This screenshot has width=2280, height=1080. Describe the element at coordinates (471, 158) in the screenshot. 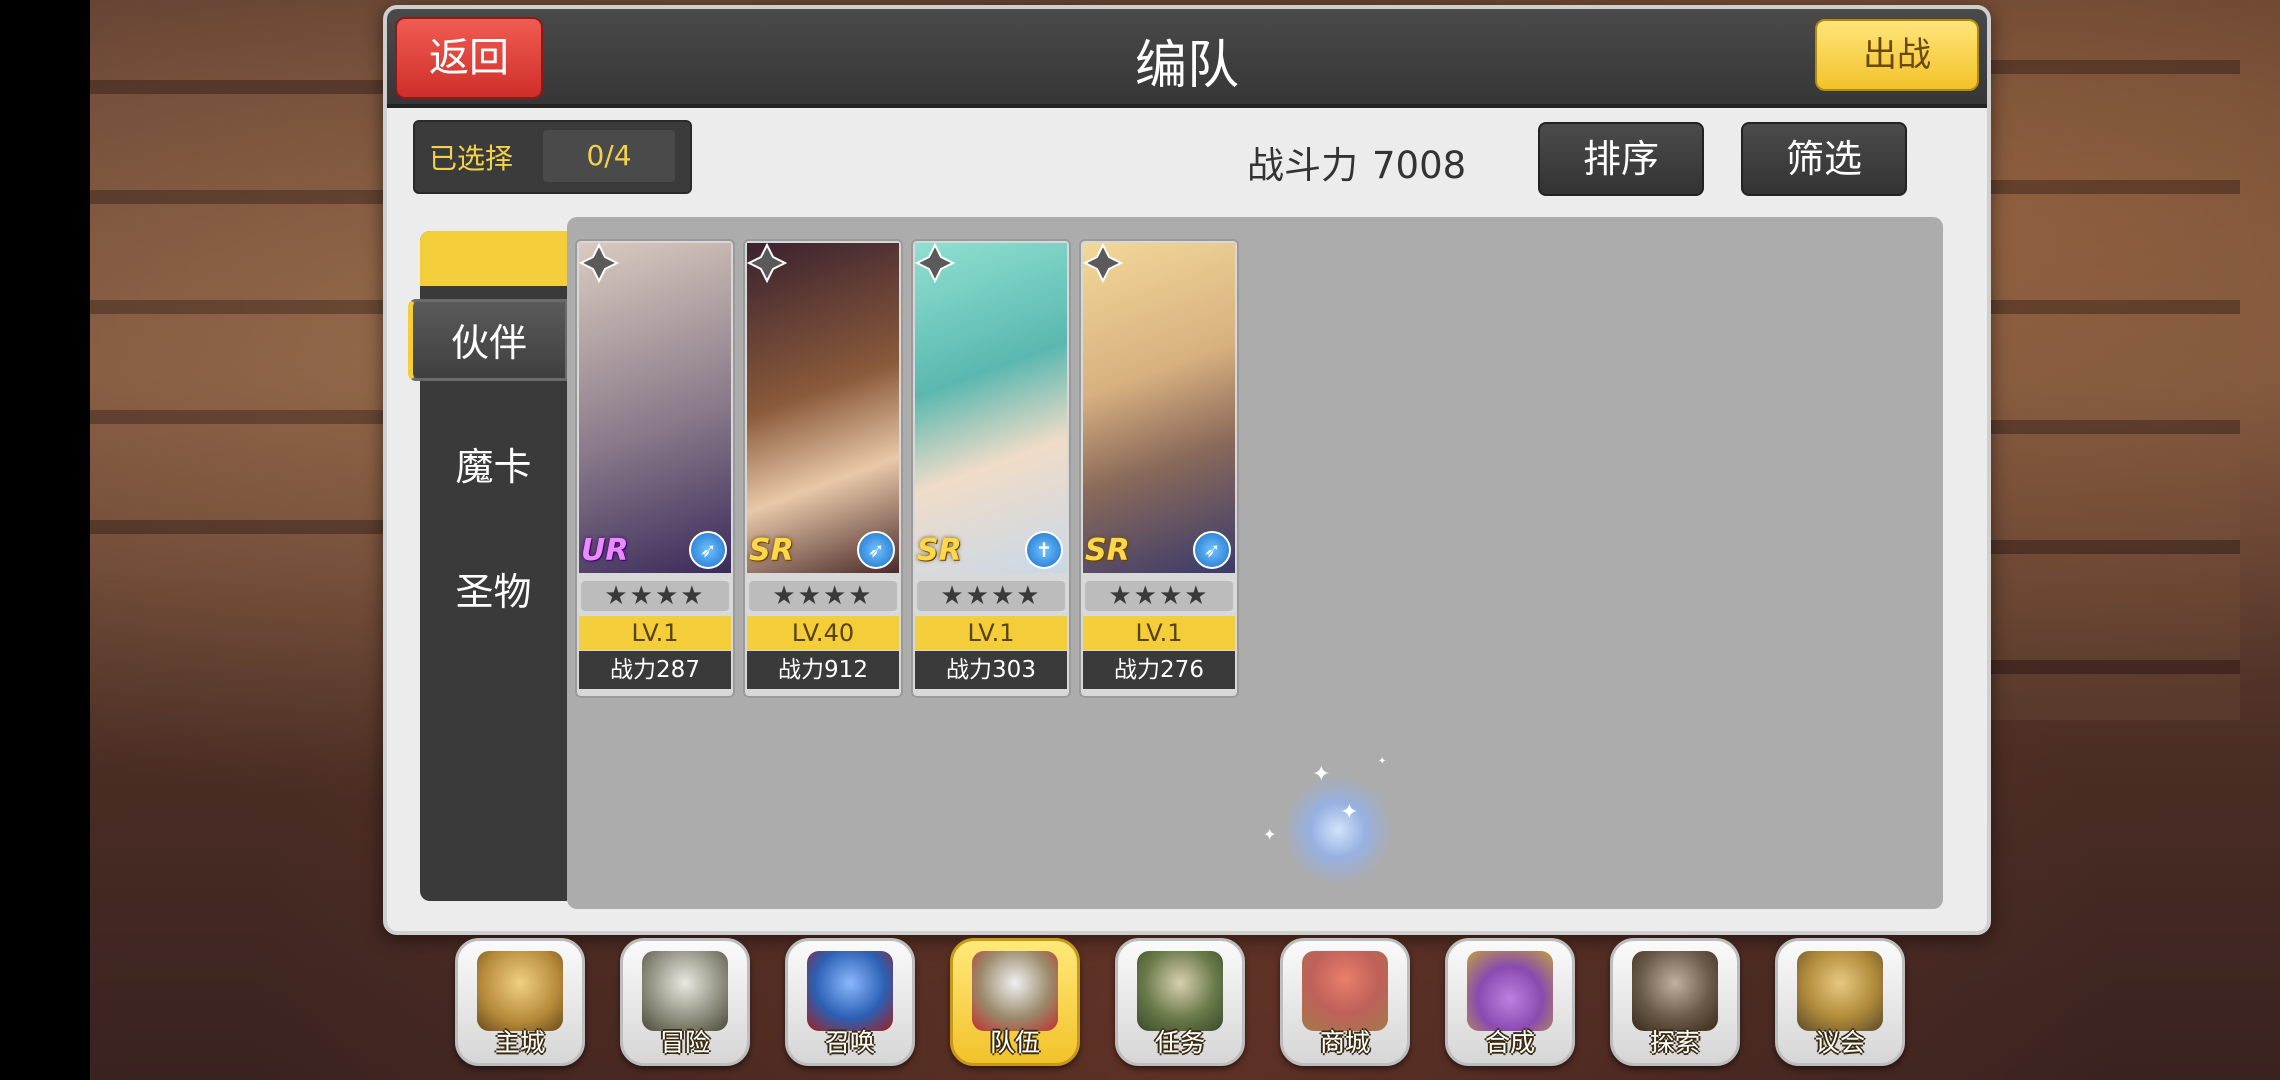

I see `selected-label: 已选择` at that location.